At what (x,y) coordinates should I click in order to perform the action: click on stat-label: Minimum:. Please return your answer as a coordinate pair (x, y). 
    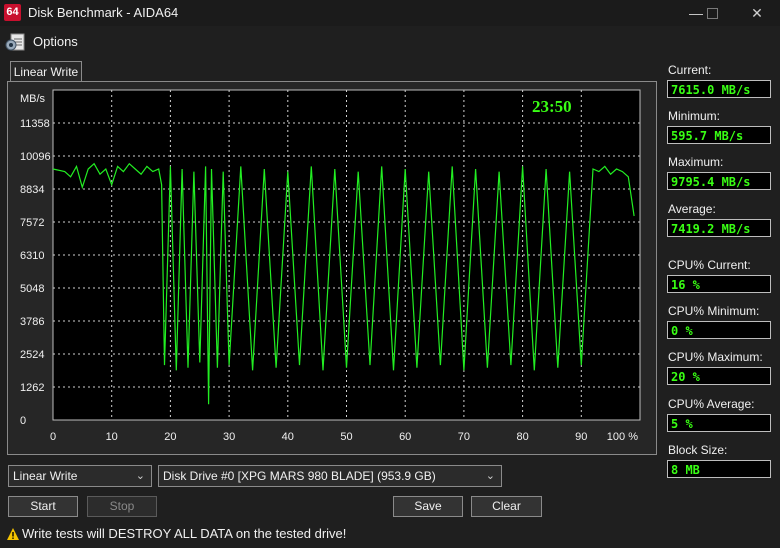
    Looking at the image, I should click on (694, 116).